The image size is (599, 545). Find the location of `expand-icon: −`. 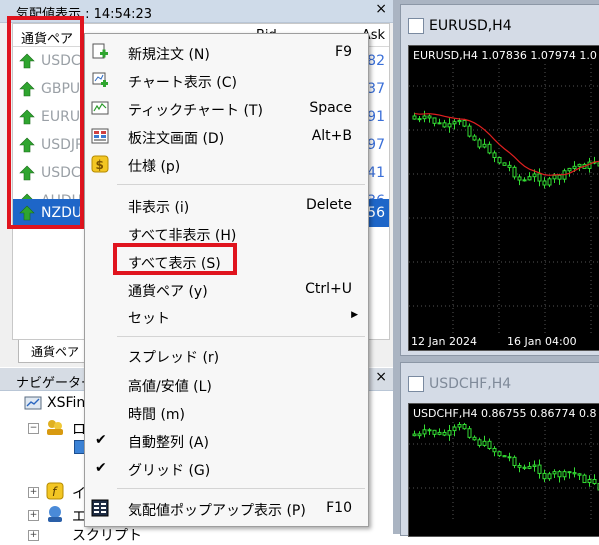

expand-icon: − is located at coordinates (33, 428).